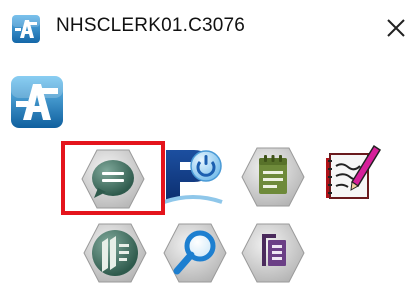  I want to click on notepad-tile, so click(273, 177).